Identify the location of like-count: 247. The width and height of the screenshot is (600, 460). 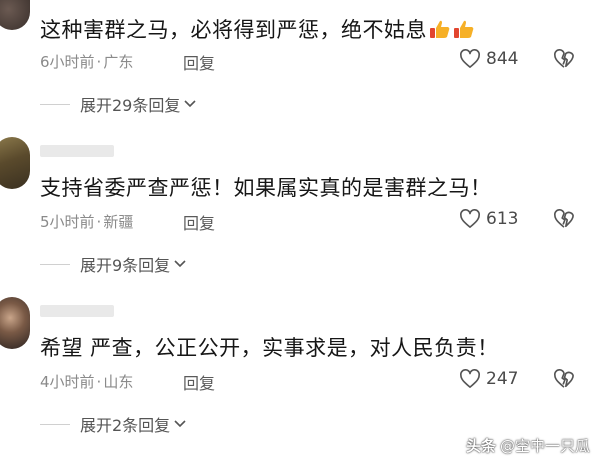
(502, 379).